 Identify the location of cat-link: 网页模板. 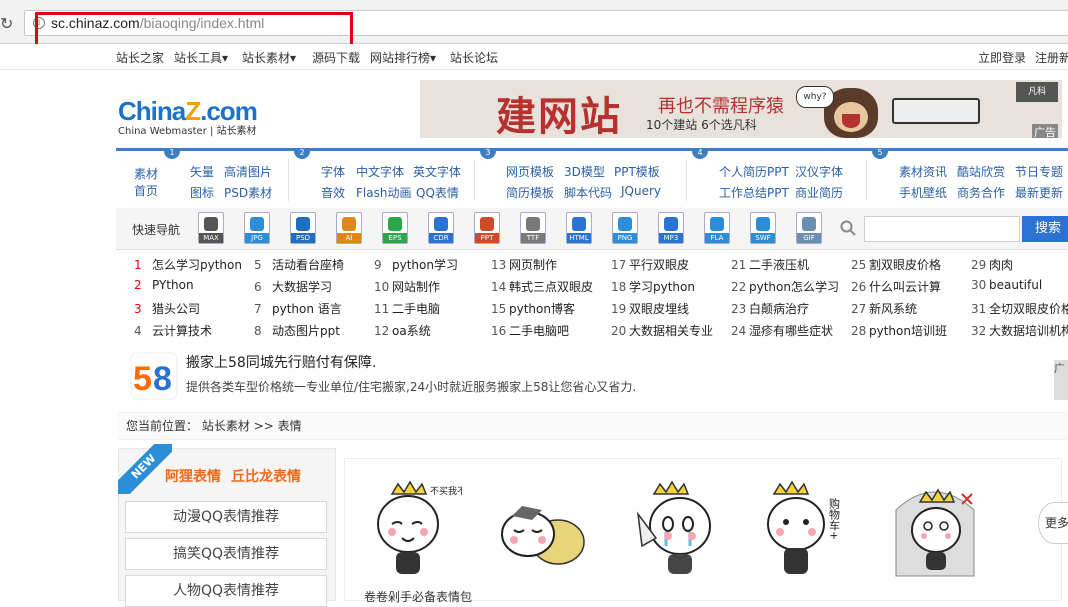
(530, 171).